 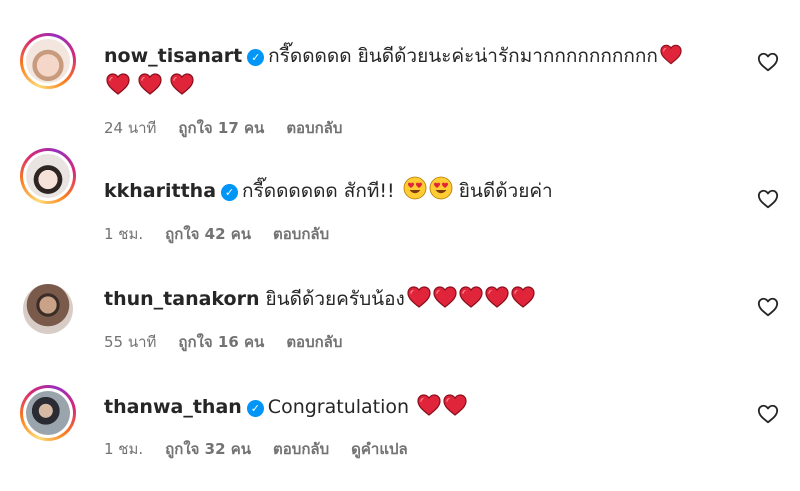 What do you see at coordinates (221, 342) in the screenshot?
I see `likes-count: ถูกใจ 16 คน` at bounding box center [221, 342].